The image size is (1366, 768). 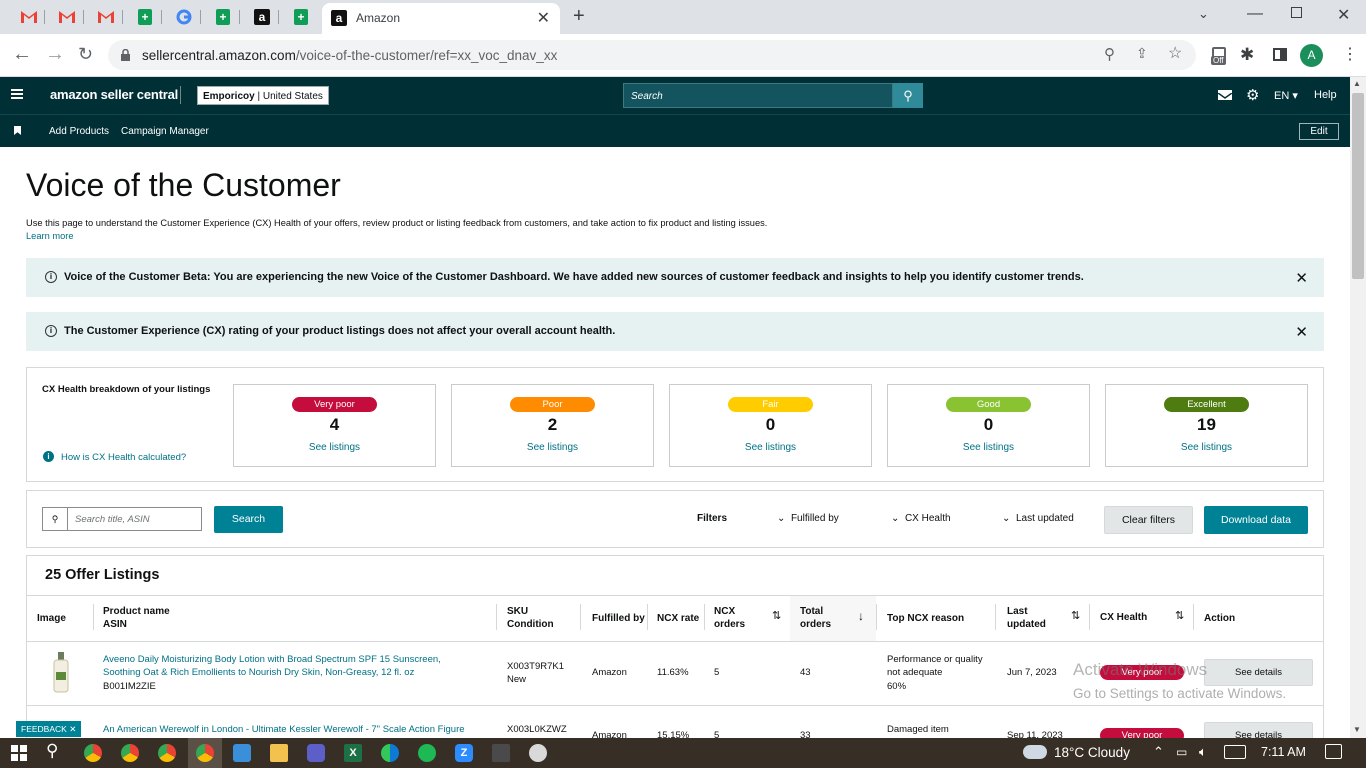 What do you see at coordinates (19, 753) in the screenshot?
I see `windows-start-icon` at bounding box center [19, 753].